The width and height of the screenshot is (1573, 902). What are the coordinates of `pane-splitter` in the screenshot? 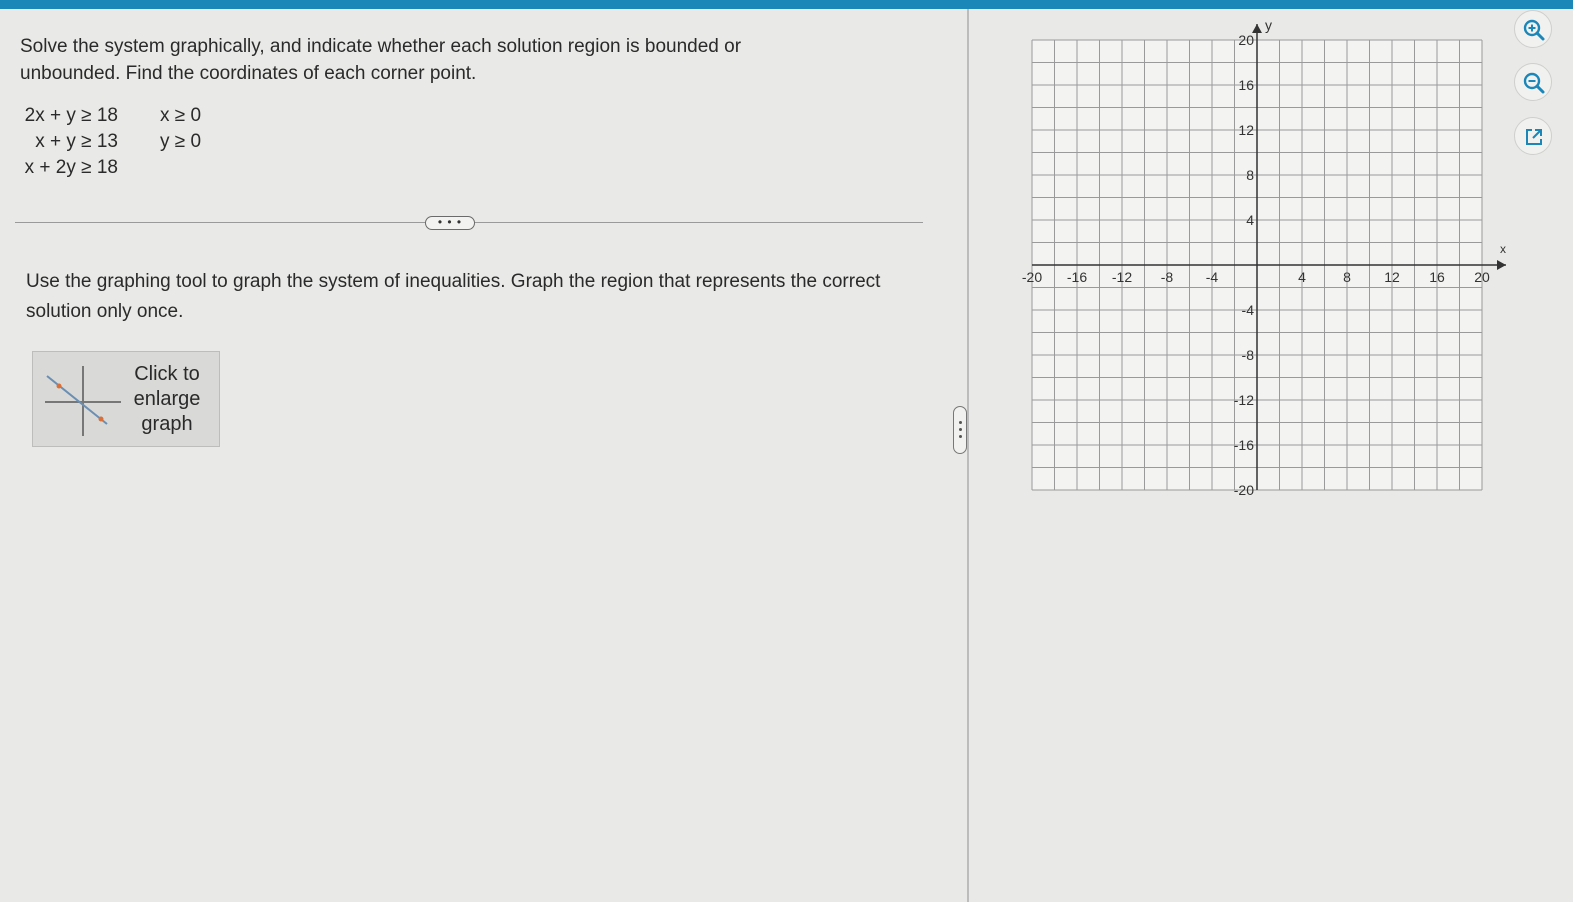 It's located at (968, 455).